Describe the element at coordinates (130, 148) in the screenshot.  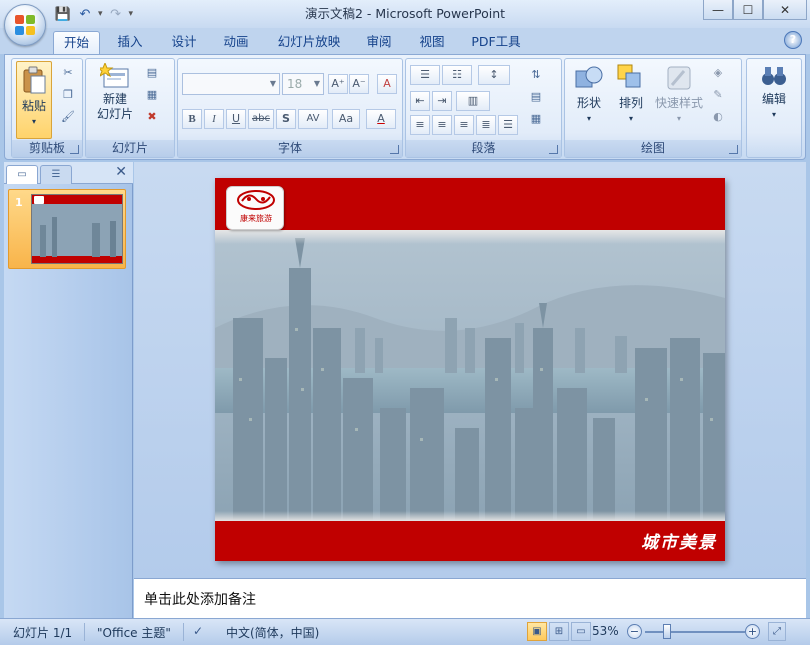
I see `group-label-slides: 幻灯片` at that location.